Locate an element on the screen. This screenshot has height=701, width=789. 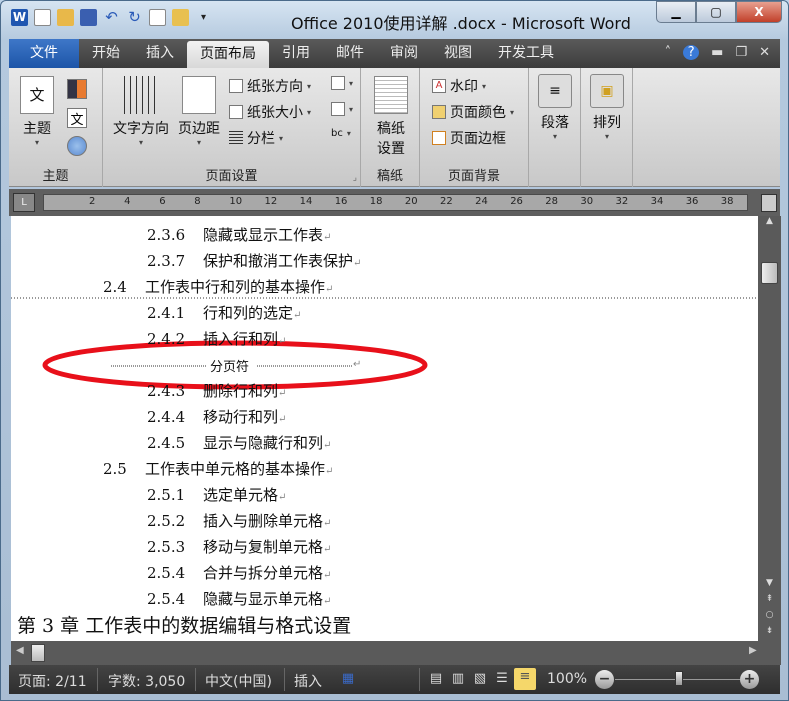
ruler-bar: 246810121416182022242628303234363840 is located at coordinates (395, 202).